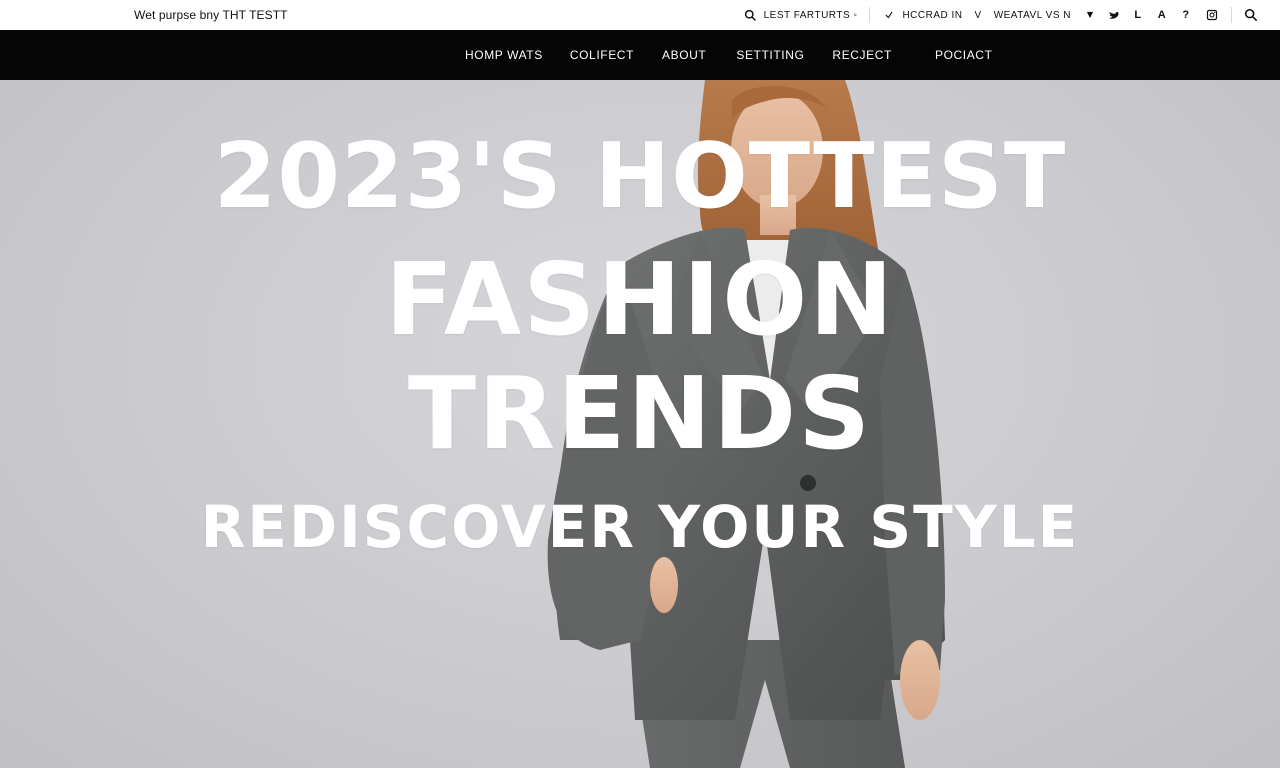 The width and height of the screenshot is (1280, 768). I want to click on search-link-label: LEST FARTURTS ◦, so click(810, 15).